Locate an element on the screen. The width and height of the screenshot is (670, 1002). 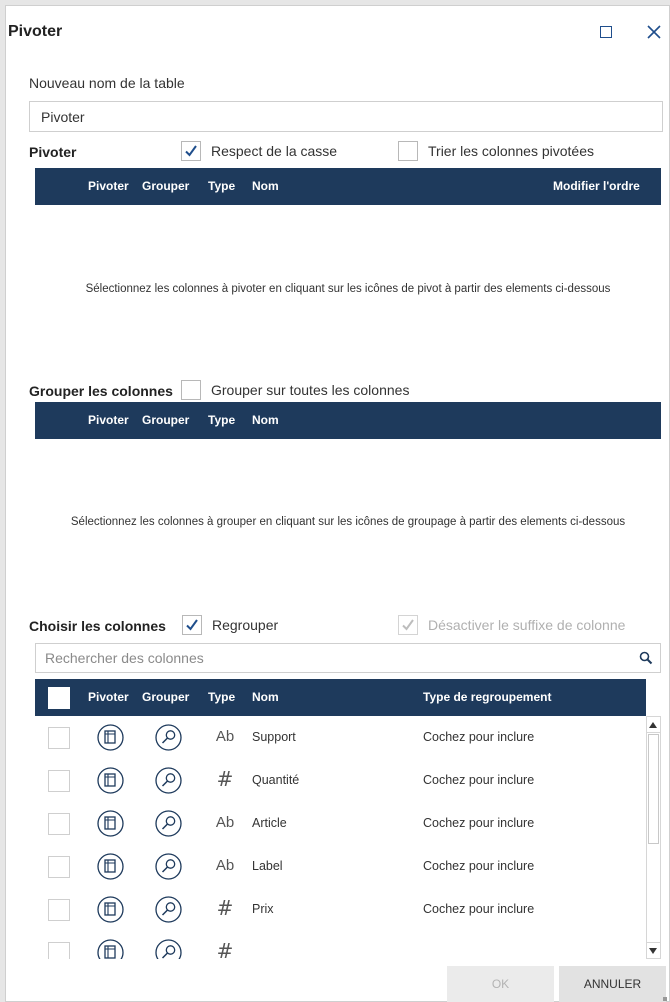
scroll-up-button is located at coordinates (653, 725).